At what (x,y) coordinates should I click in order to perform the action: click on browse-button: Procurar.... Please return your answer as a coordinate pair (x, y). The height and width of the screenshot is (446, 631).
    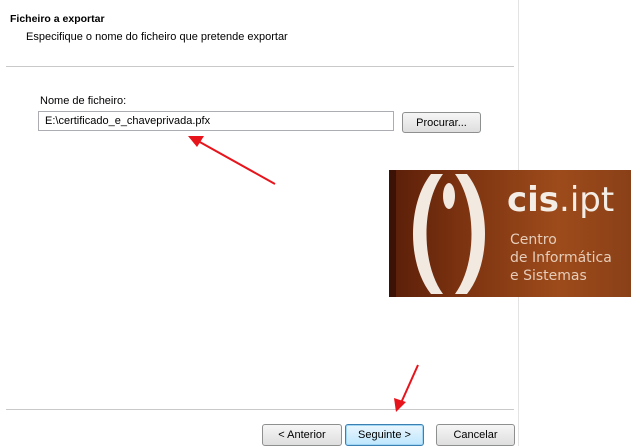
    Looking at the image, I should click on (441, 122).